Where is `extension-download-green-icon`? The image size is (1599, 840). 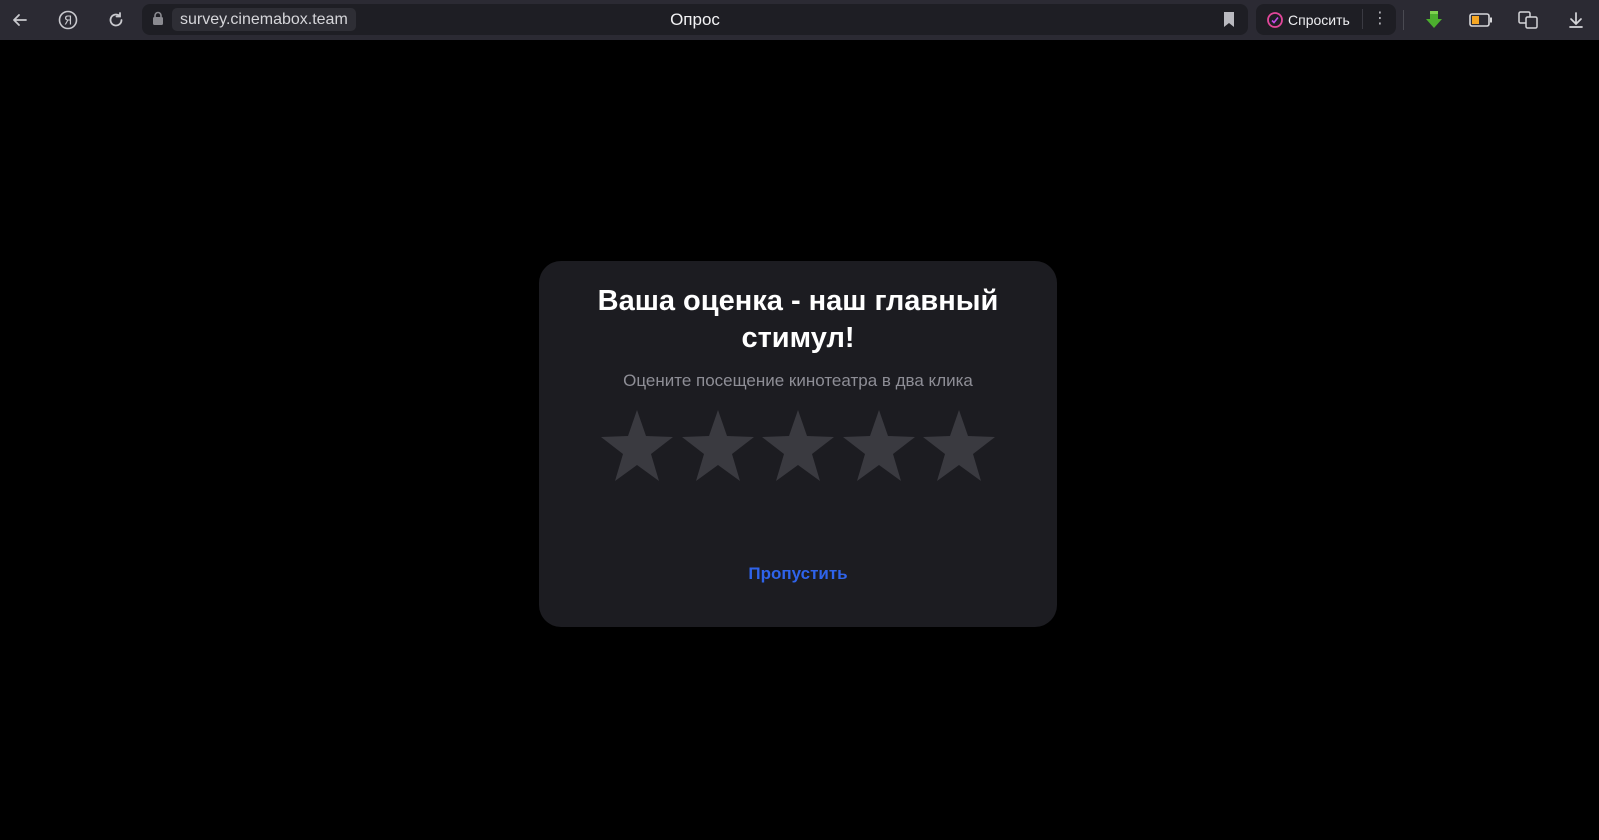
extension-download-green-icon is located at coordinates (1434, 20).